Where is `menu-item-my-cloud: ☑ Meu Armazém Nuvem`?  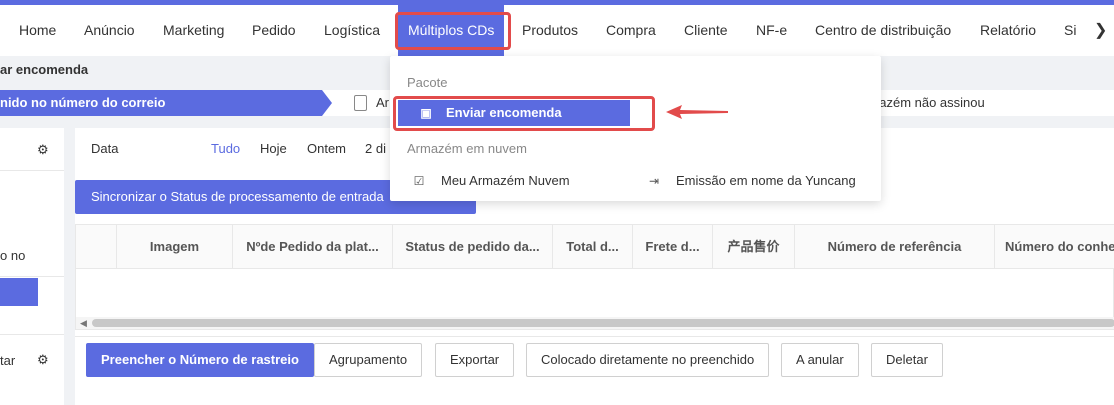 menu-item-my-cloud: ☑ Meu Armazém Nuvem is located at coordinates (490, 180).